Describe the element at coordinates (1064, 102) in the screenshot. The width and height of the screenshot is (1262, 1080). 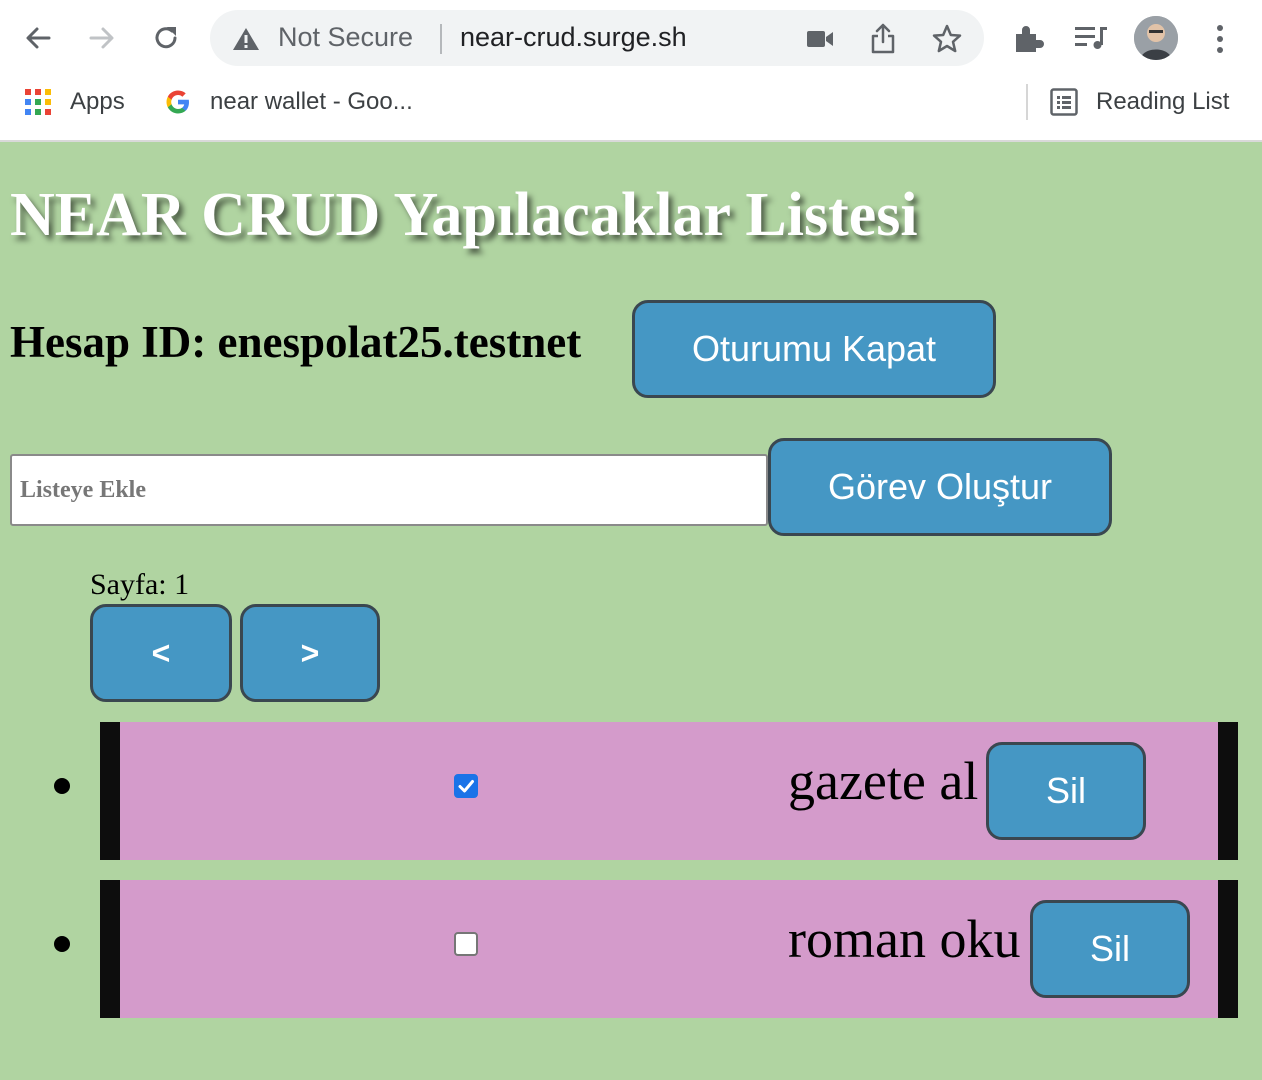
I see `reading-list-icon` at that location.